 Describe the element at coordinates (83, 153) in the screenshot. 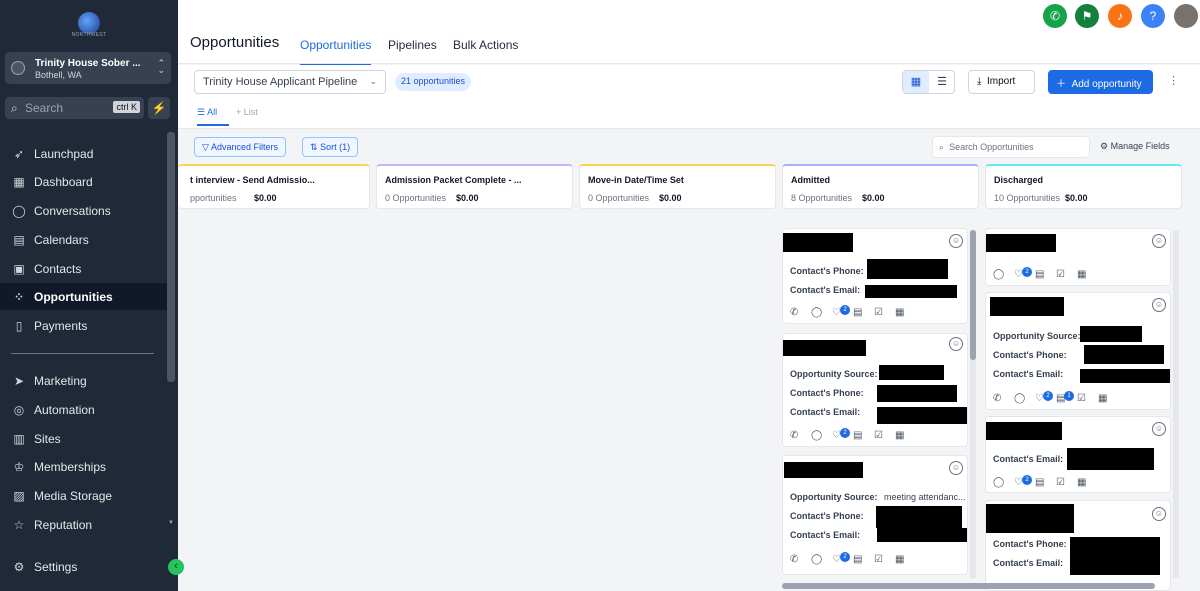

I see `sidebar-item-launchpad: ➶ Launchpad` at that location.